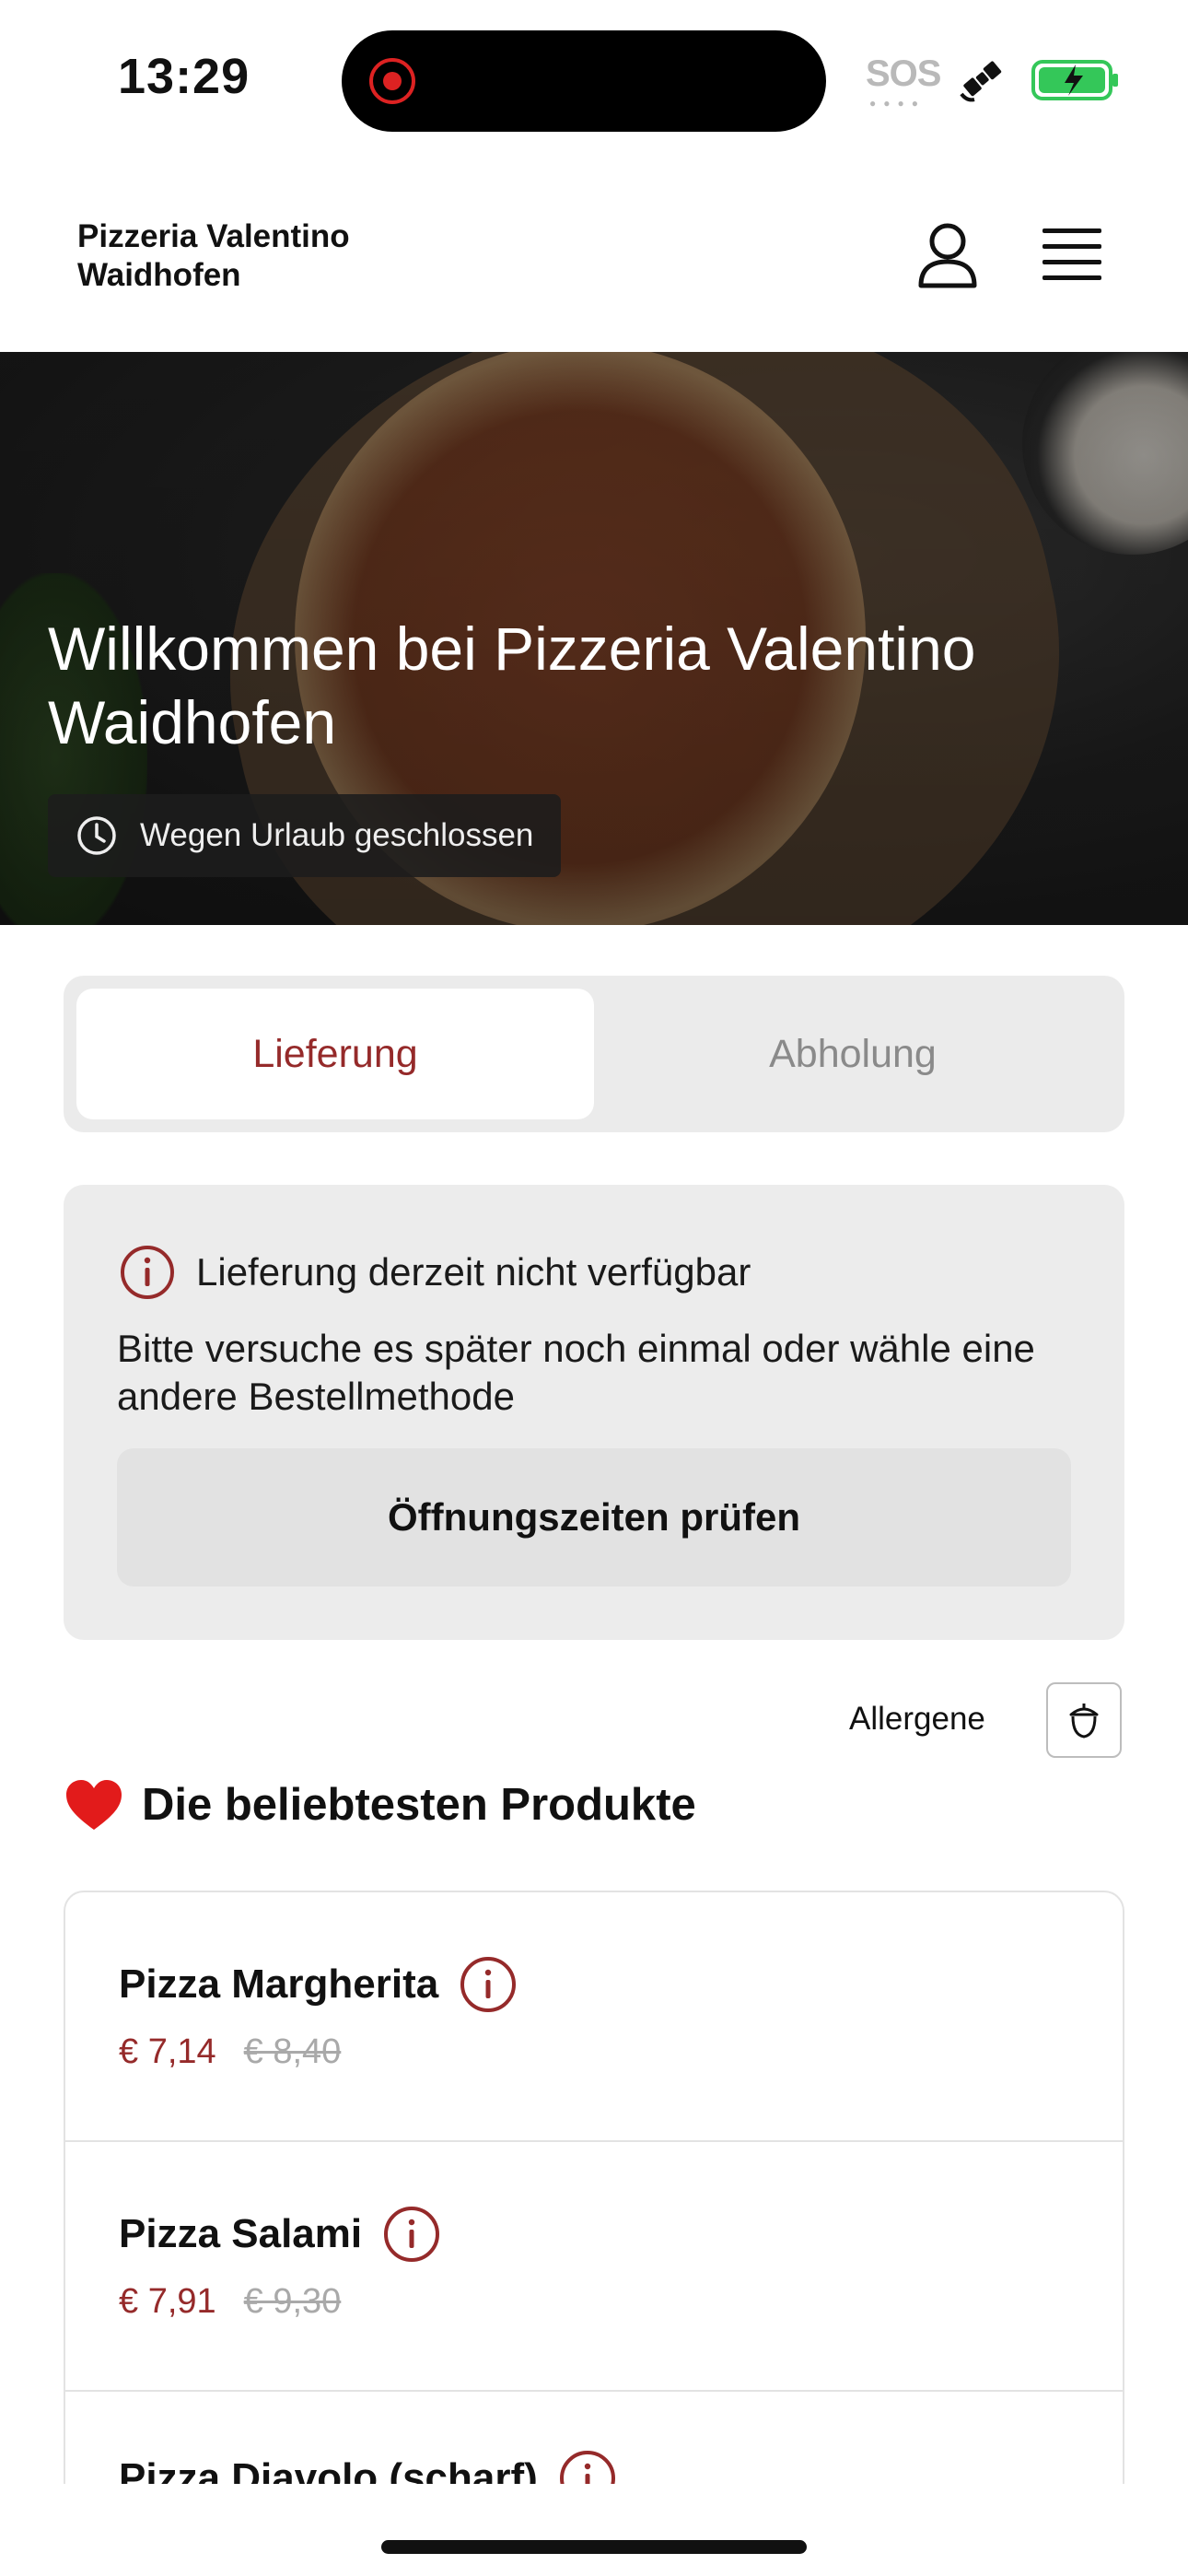 The width and height of the screenshot is (1188, 2576). Describe the element at coordinates (594, 2267) in the screenshot. I see `product-item: Pizza Salami € 7,91 € 9,30` at that location.